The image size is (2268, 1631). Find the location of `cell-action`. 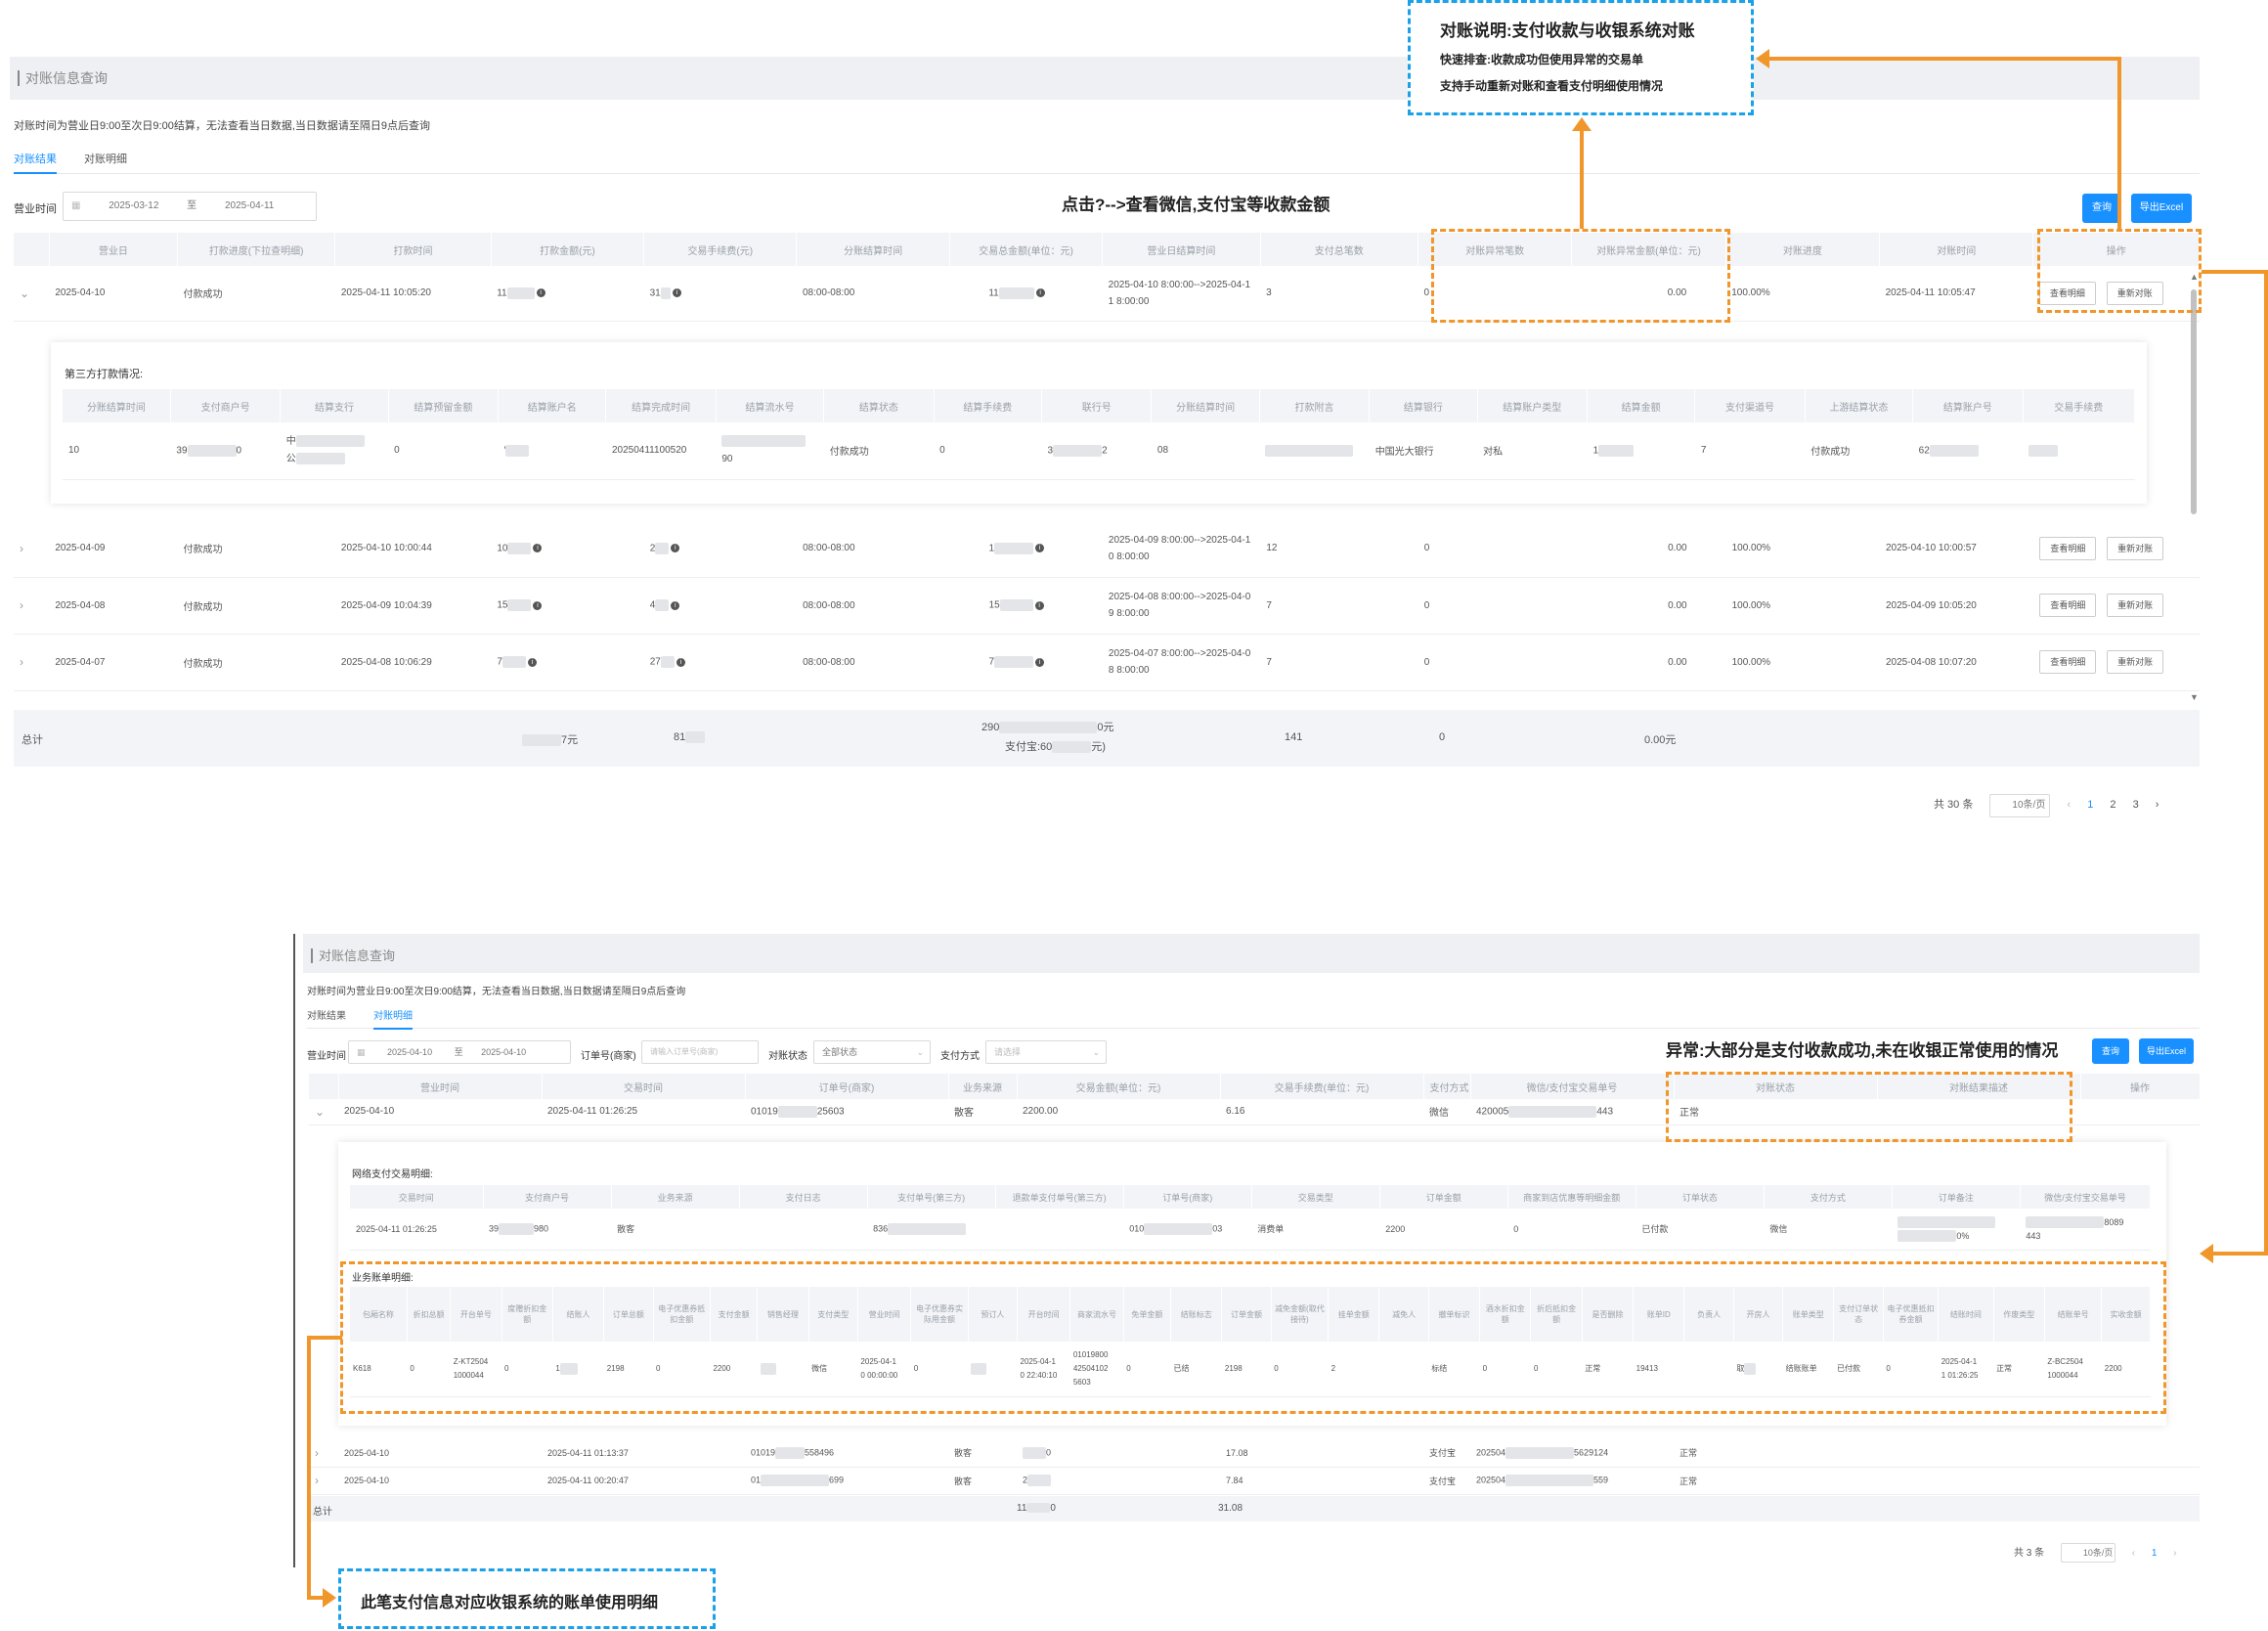

cell-action is located at coordinates (2140, 1481).